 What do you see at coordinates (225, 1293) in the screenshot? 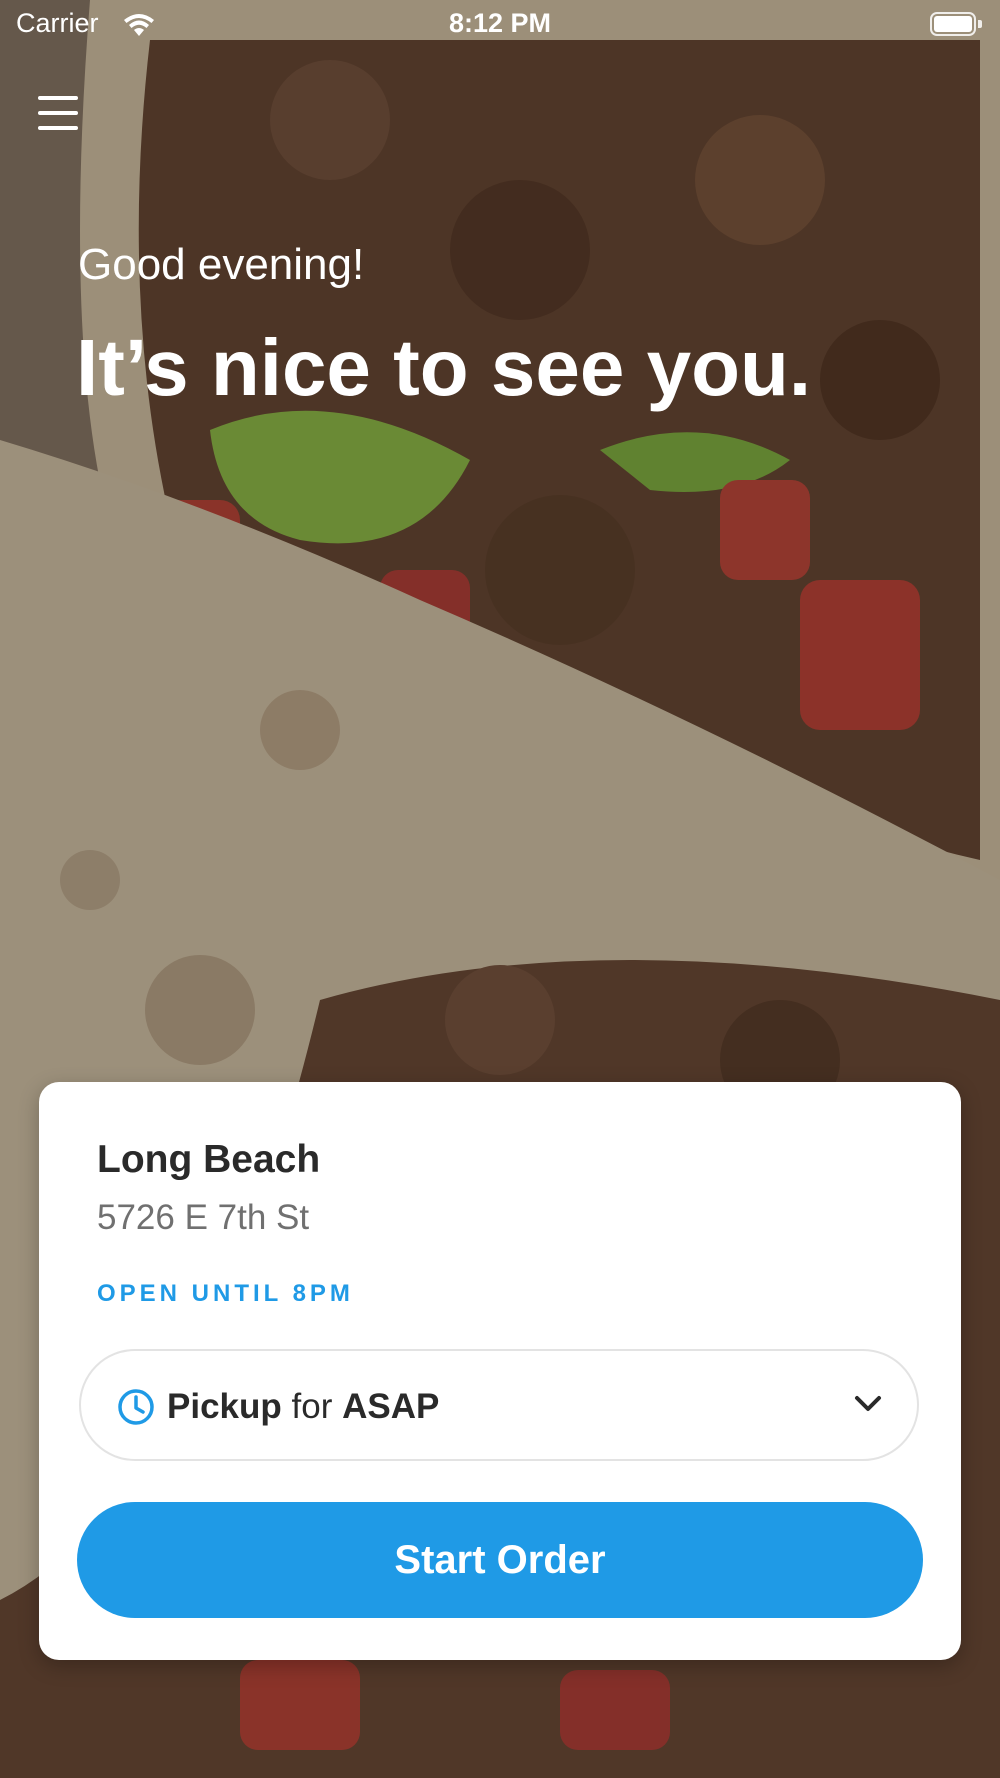
I see `location-hours: OPEN UNTIL 8PM` at bounding box center [225, 1293].